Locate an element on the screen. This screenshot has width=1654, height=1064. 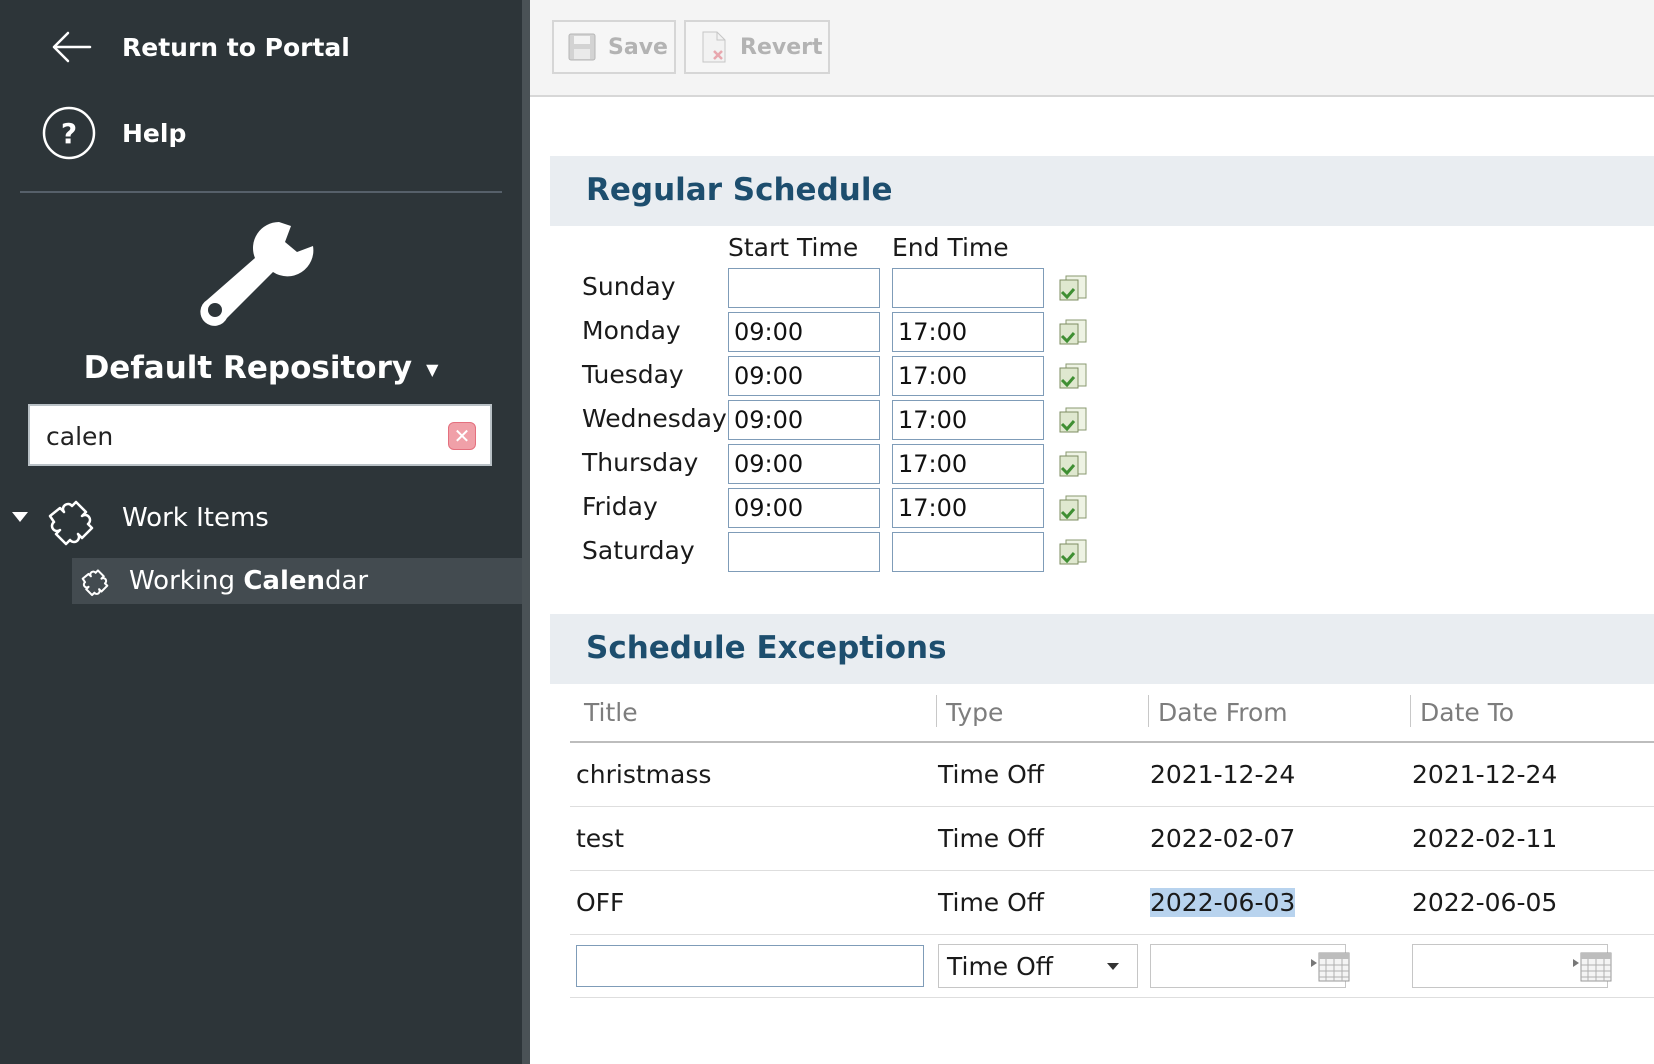
cell-title: test is located at coordinates (600, 838).